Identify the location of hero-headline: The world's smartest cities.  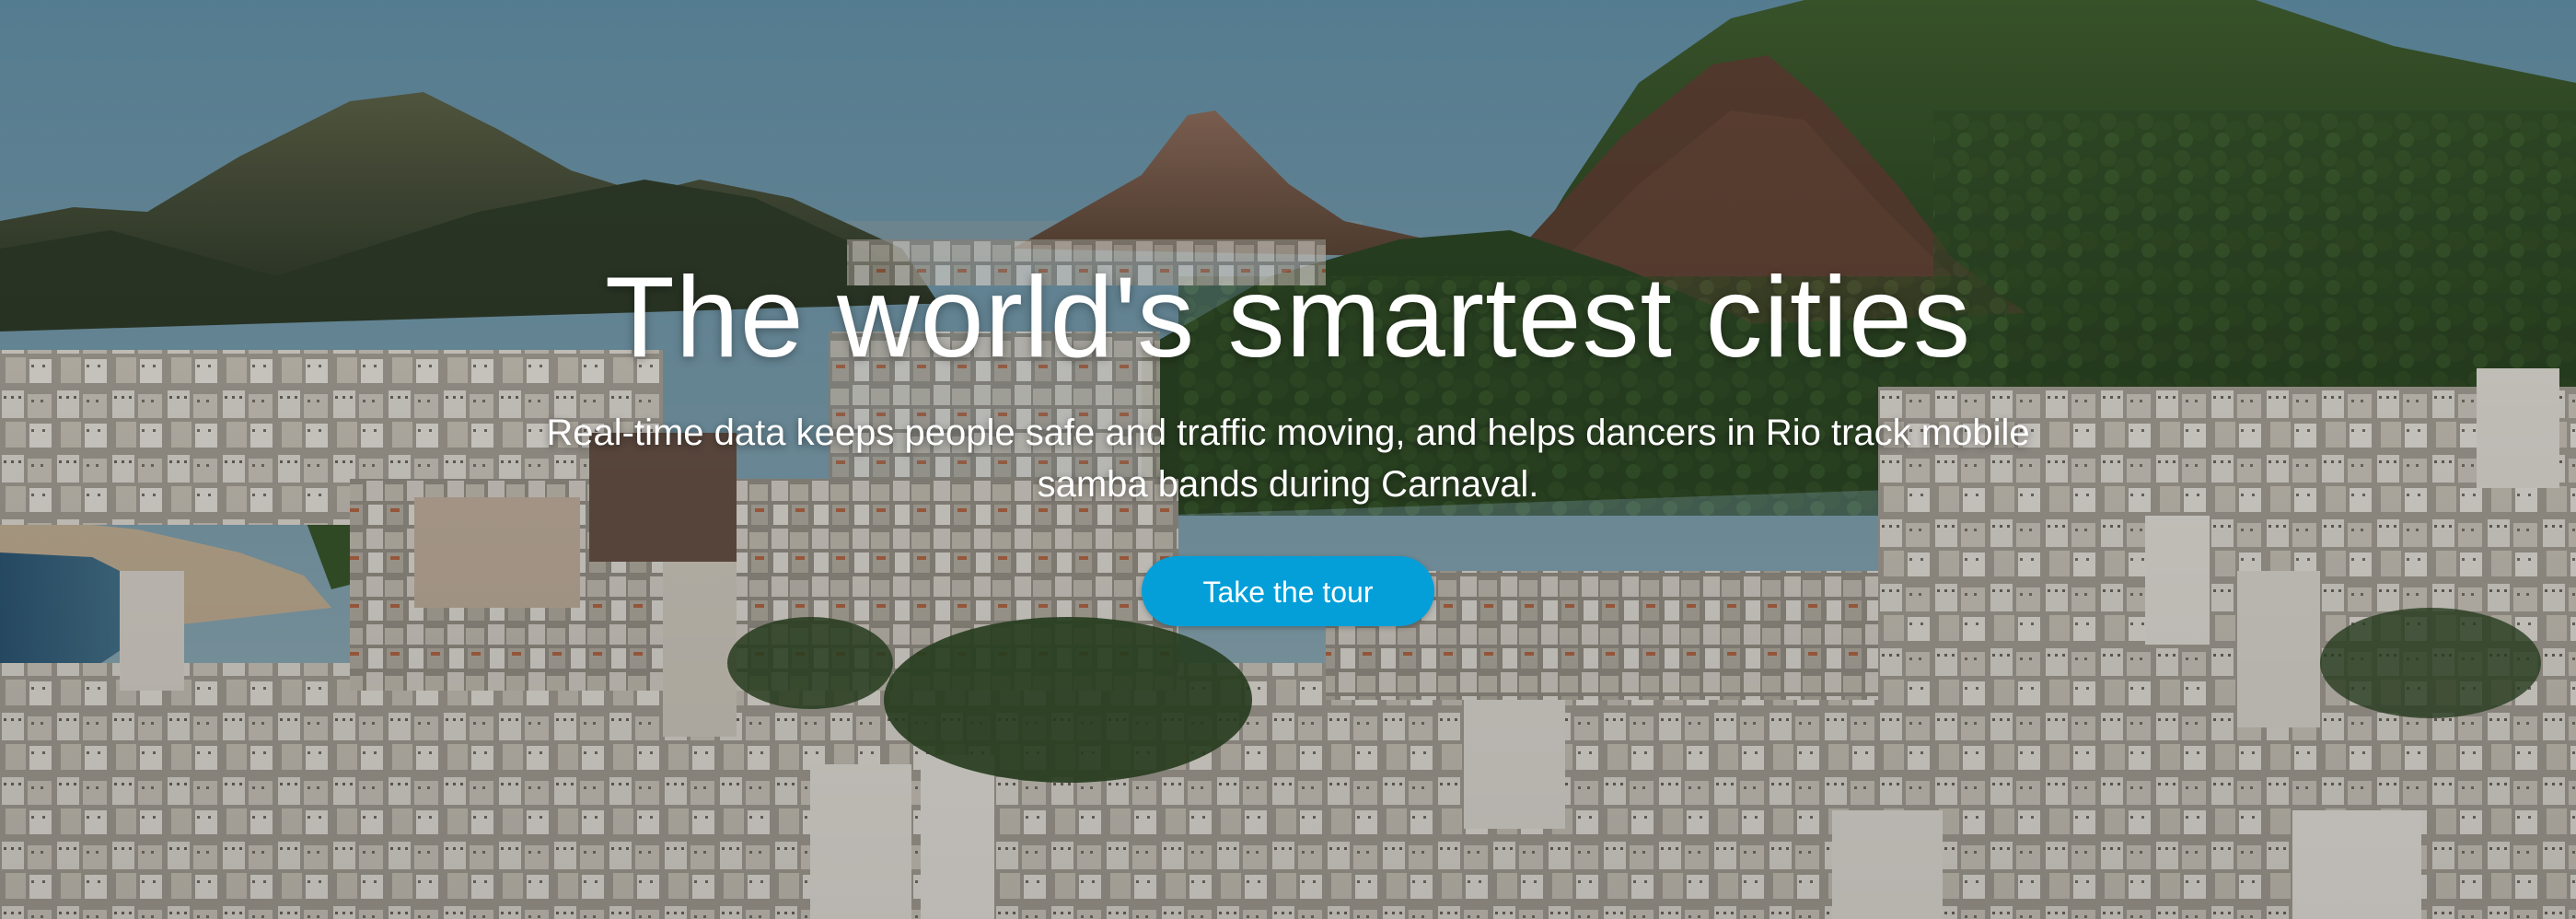
(1288, 317).